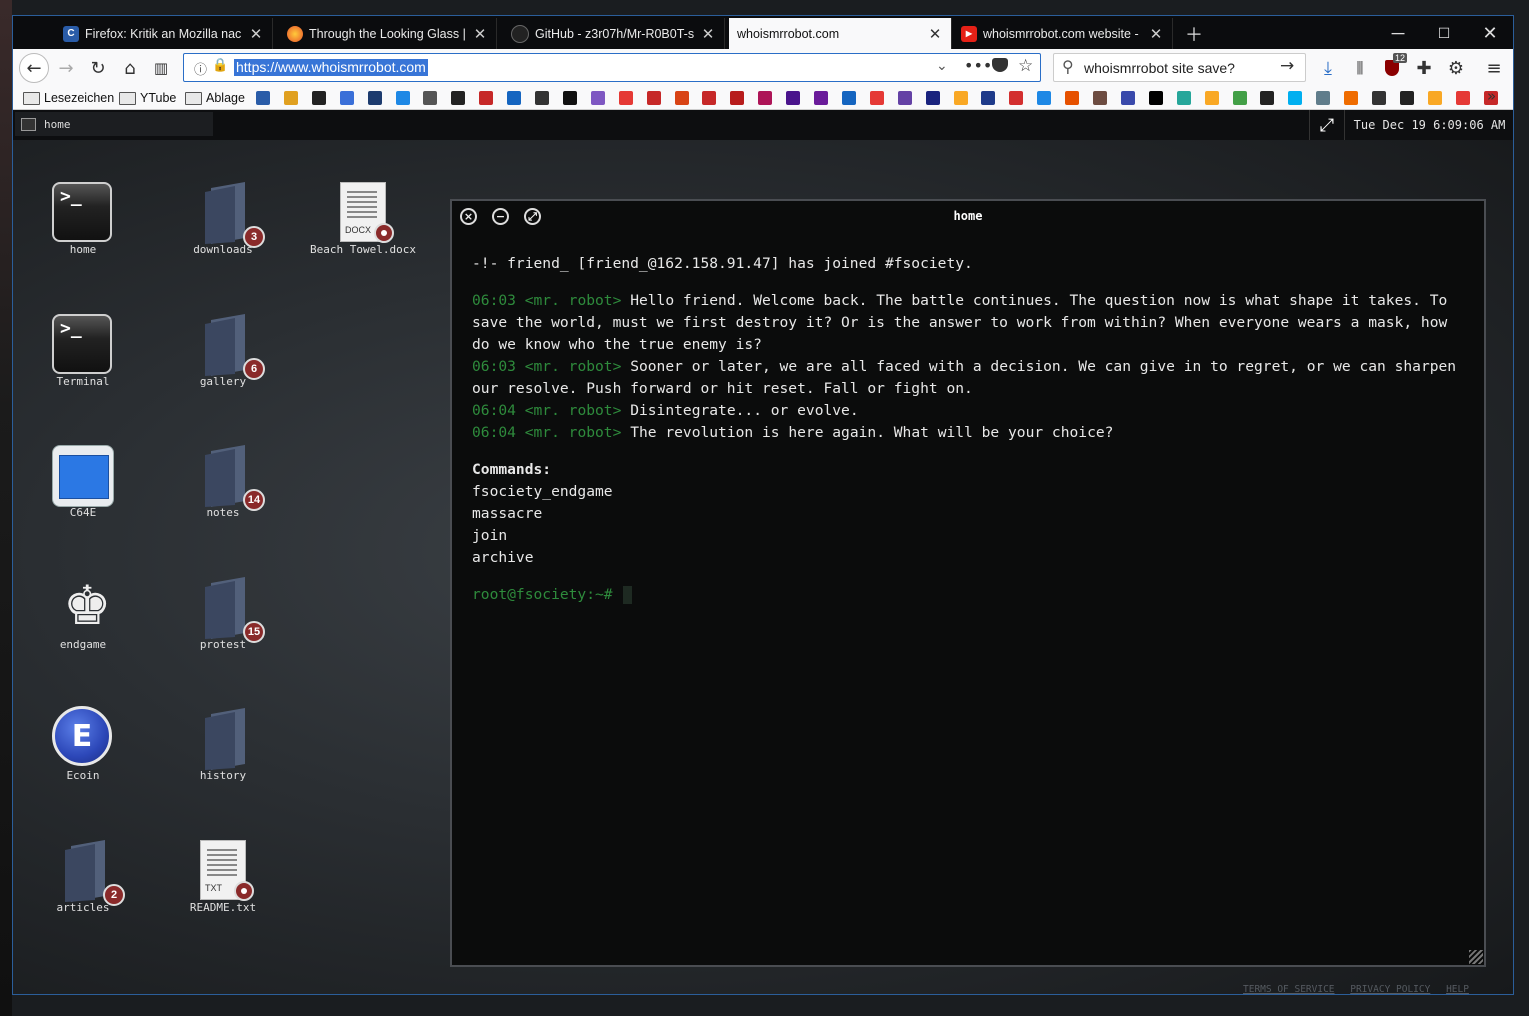  I want to click on maximize-button: ☐, so click(1444, 33).